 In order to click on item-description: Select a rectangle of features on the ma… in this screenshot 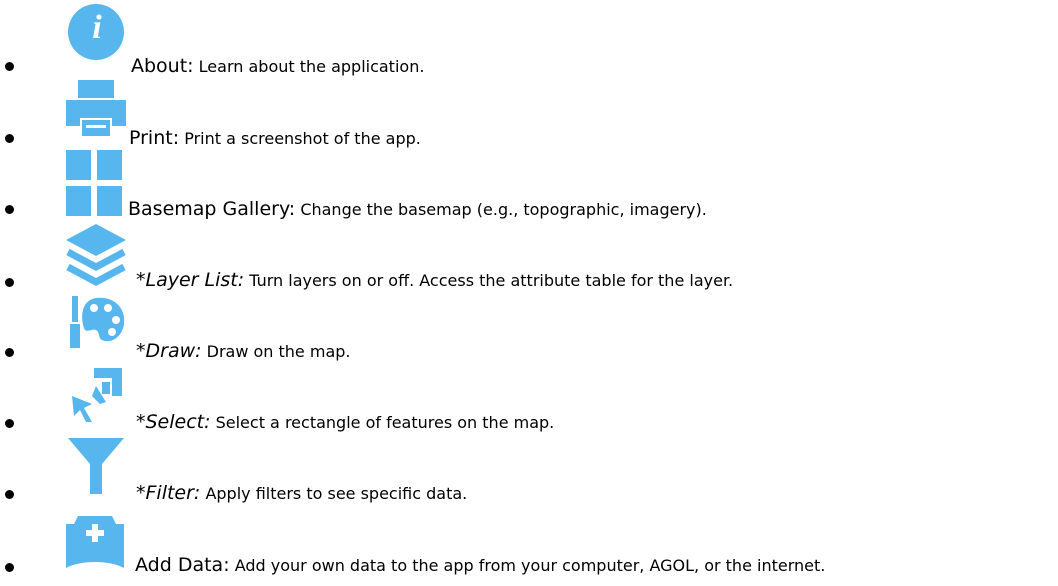, I will do `click(385, 422)`.